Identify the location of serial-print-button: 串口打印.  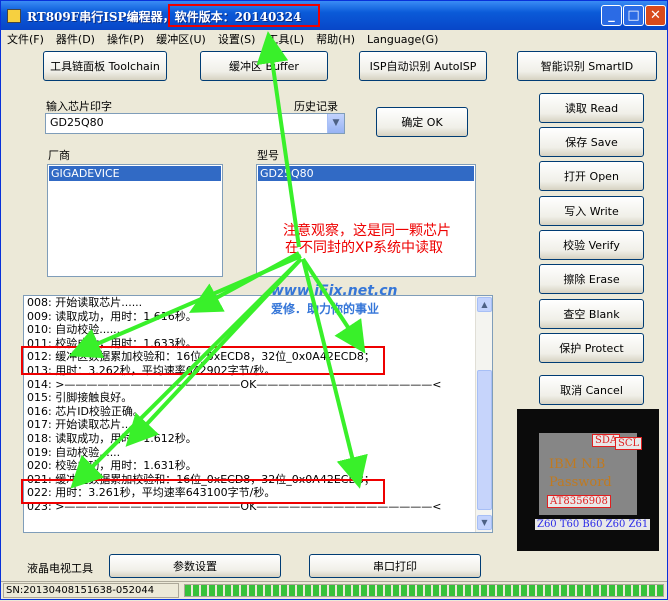
(395, 566).